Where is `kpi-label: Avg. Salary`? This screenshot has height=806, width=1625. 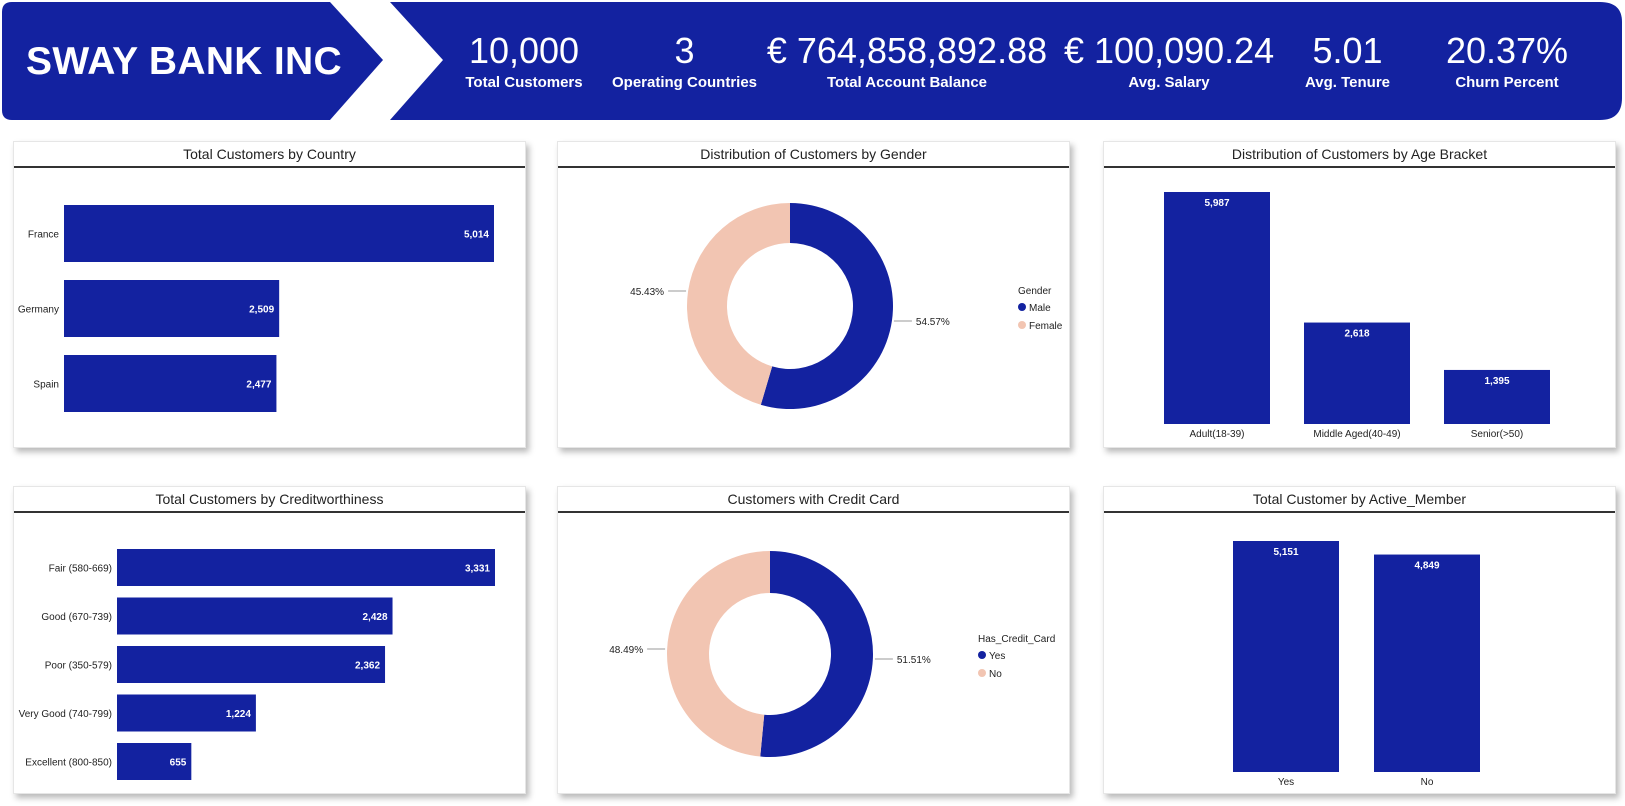 kpi-label: Avg. Salary is located at coordinates (1169, 82).